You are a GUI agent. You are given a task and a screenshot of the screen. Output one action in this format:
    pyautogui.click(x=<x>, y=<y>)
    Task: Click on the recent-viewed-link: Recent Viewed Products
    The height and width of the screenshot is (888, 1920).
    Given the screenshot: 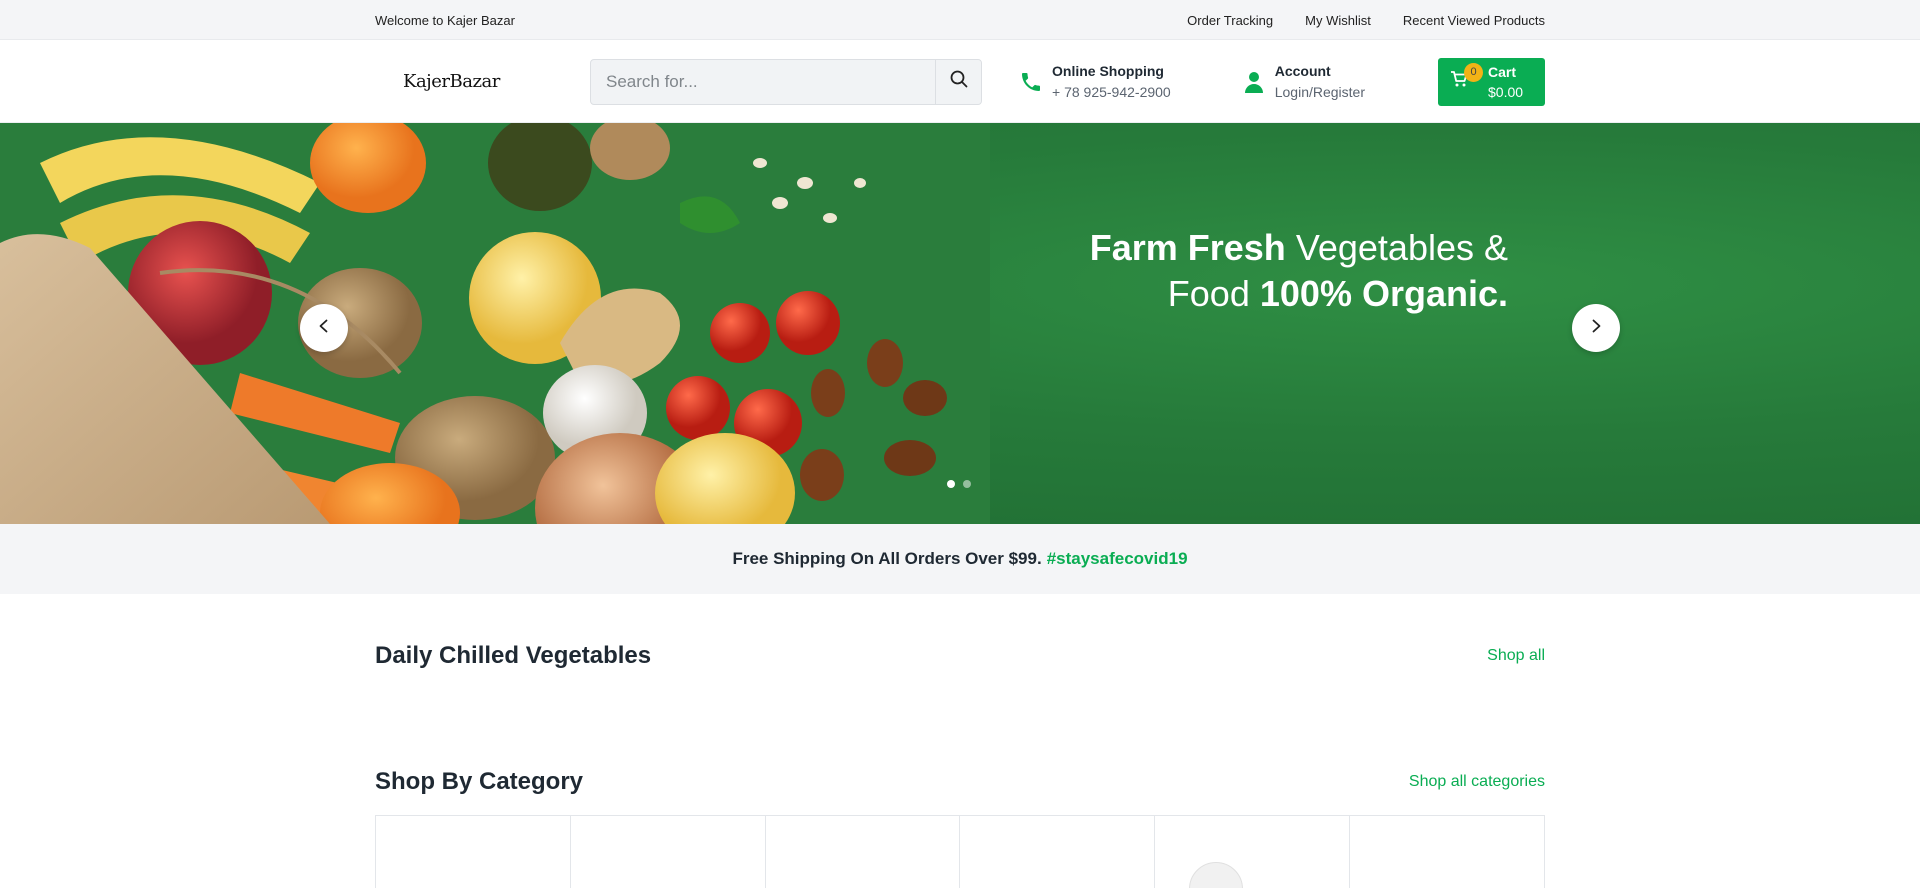 What is the action you would take?
    pyautogui.click(x=1474, y=20)
    